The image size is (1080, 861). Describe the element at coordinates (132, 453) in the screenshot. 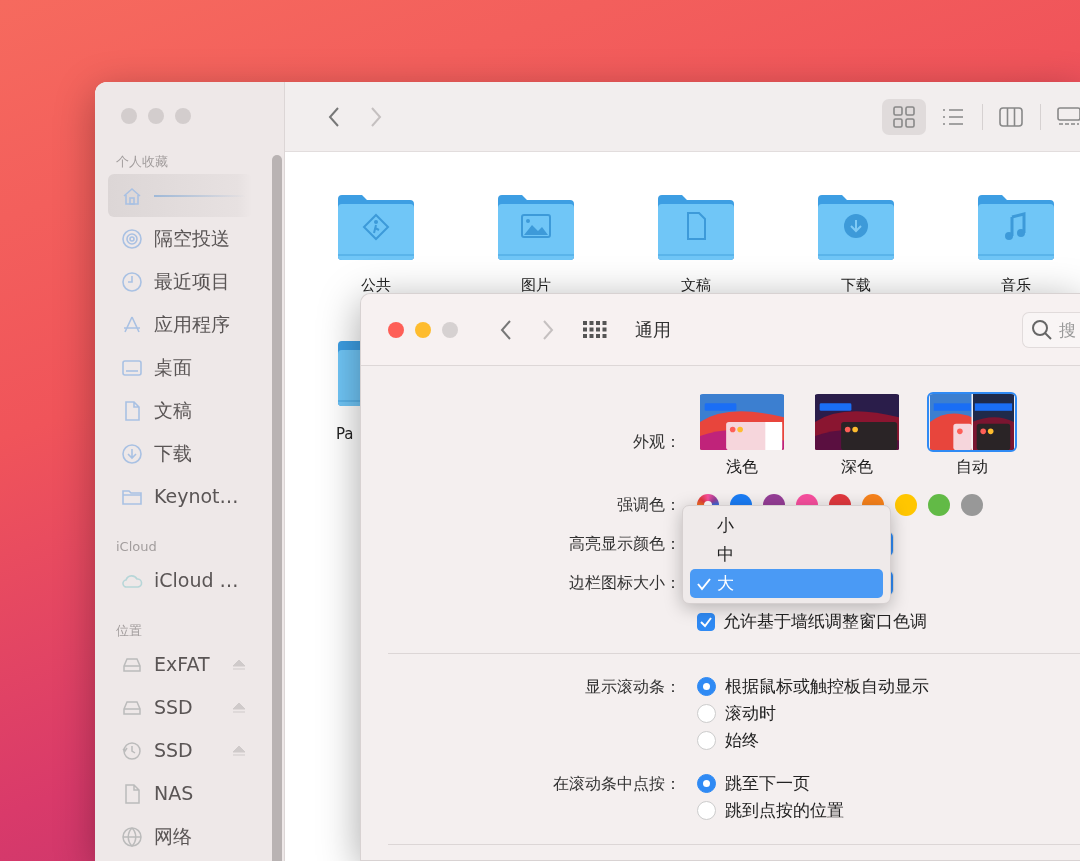

I see `download-icon` at that location.